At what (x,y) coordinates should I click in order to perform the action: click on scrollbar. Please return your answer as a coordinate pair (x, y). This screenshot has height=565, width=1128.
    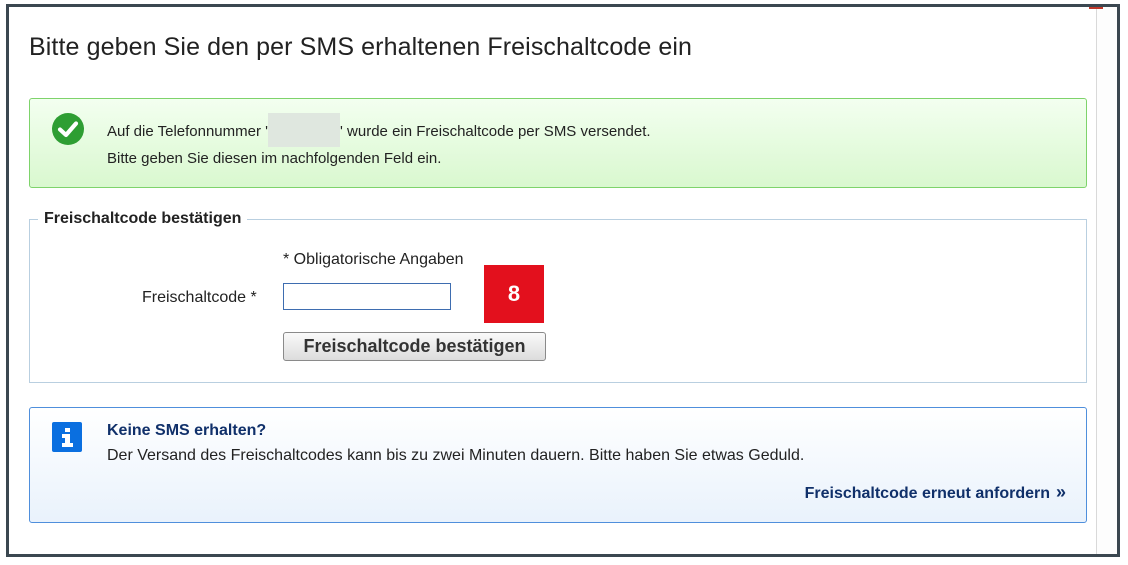
    Looking at the image, I should click on (1103, 280).